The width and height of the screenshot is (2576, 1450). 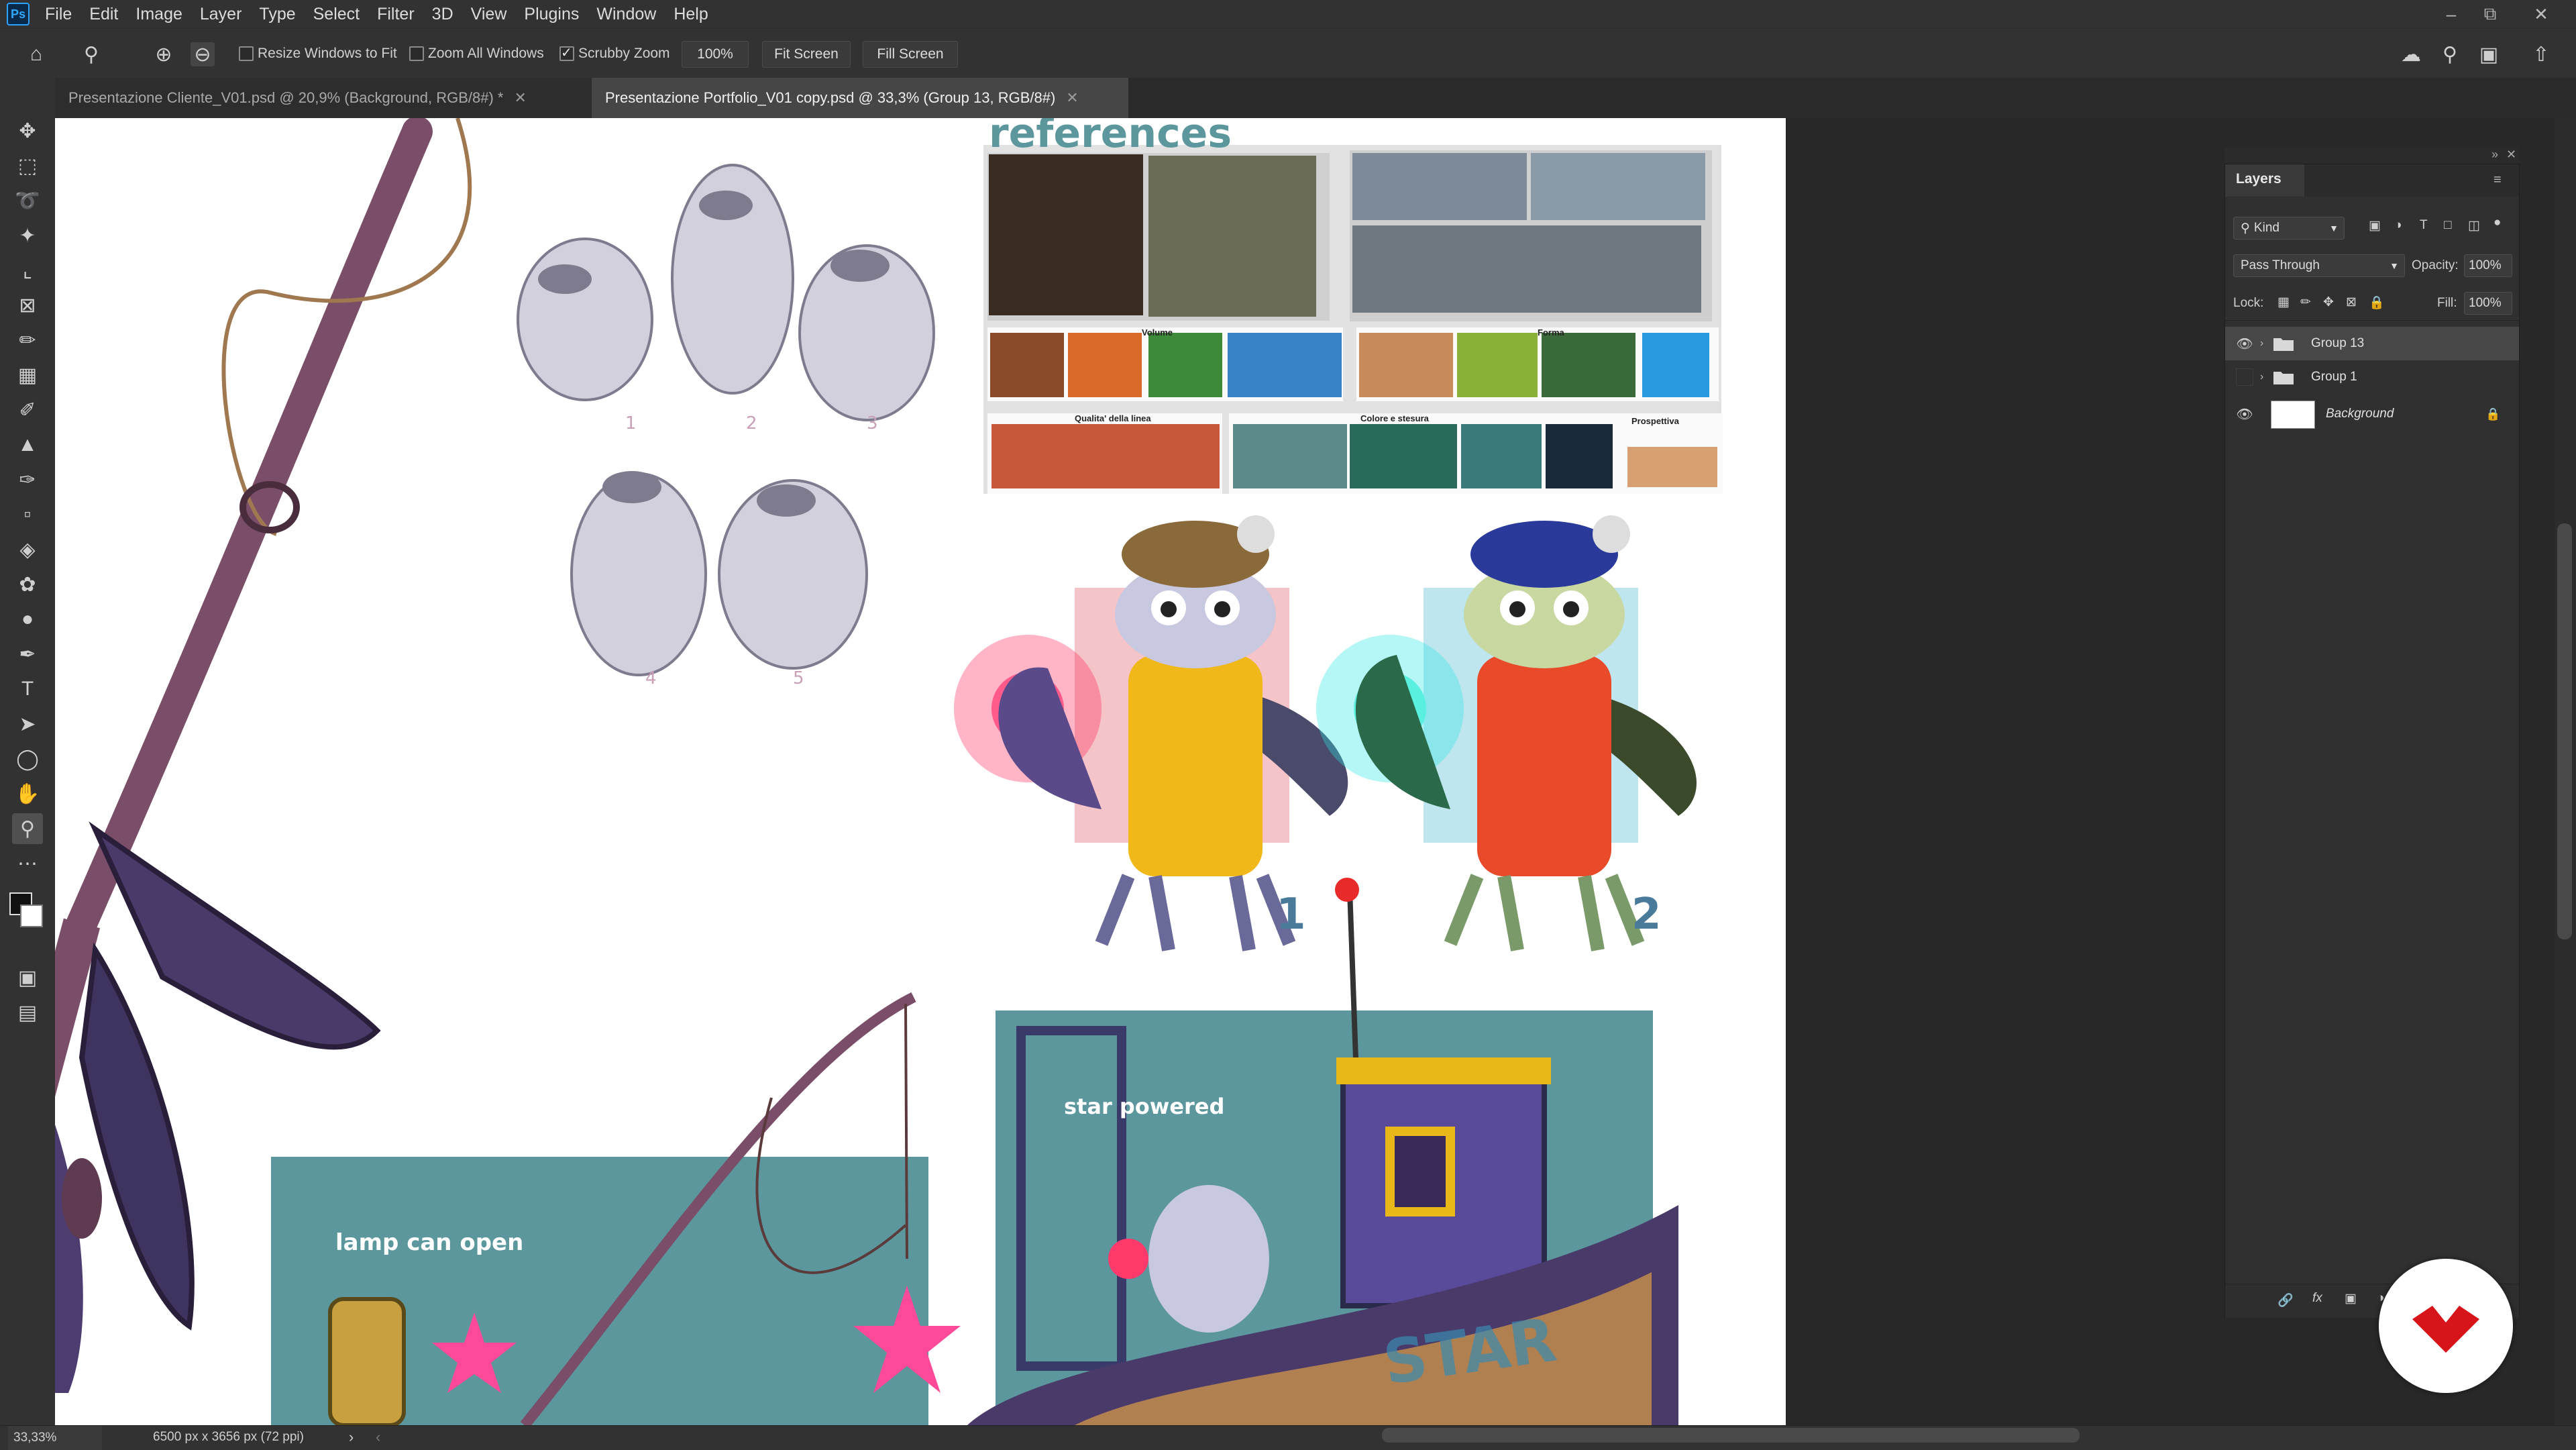 I want to click on filter-smart-object-icon: ◫, so click(x=2474, y=226).